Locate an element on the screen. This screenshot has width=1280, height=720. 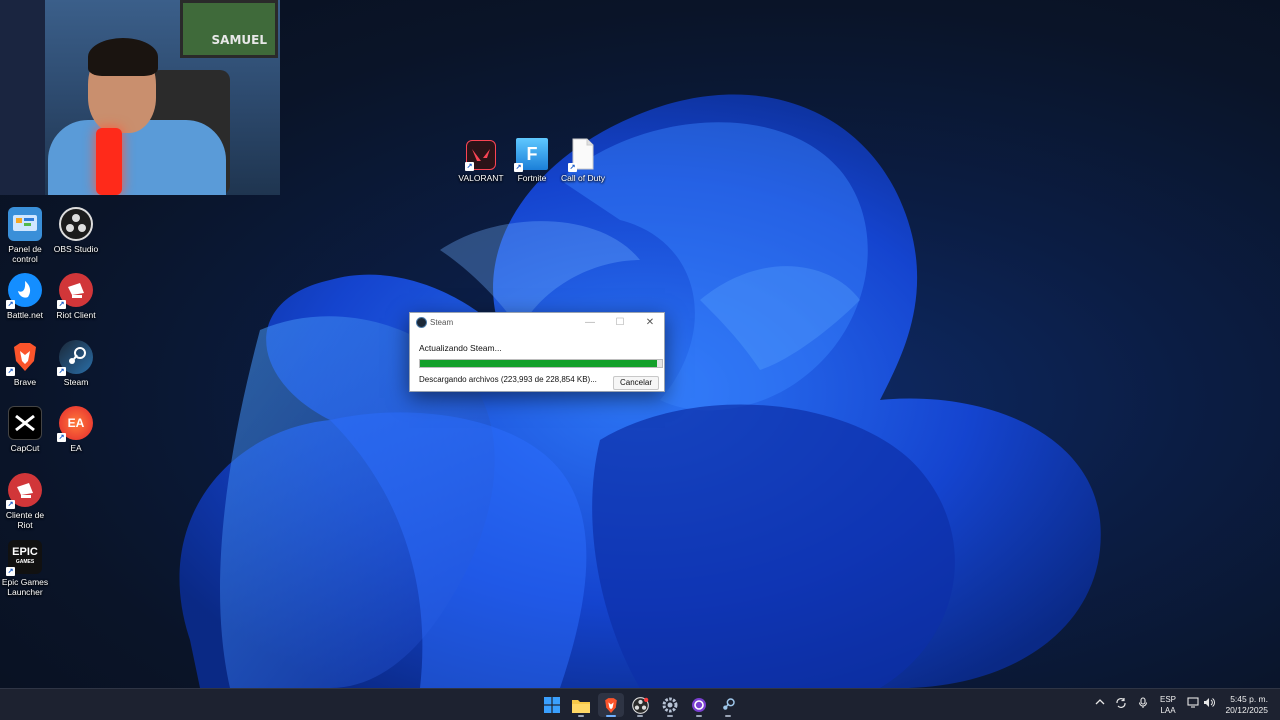
battlenet-icon: ↗ is located at coordinates (24, 291).